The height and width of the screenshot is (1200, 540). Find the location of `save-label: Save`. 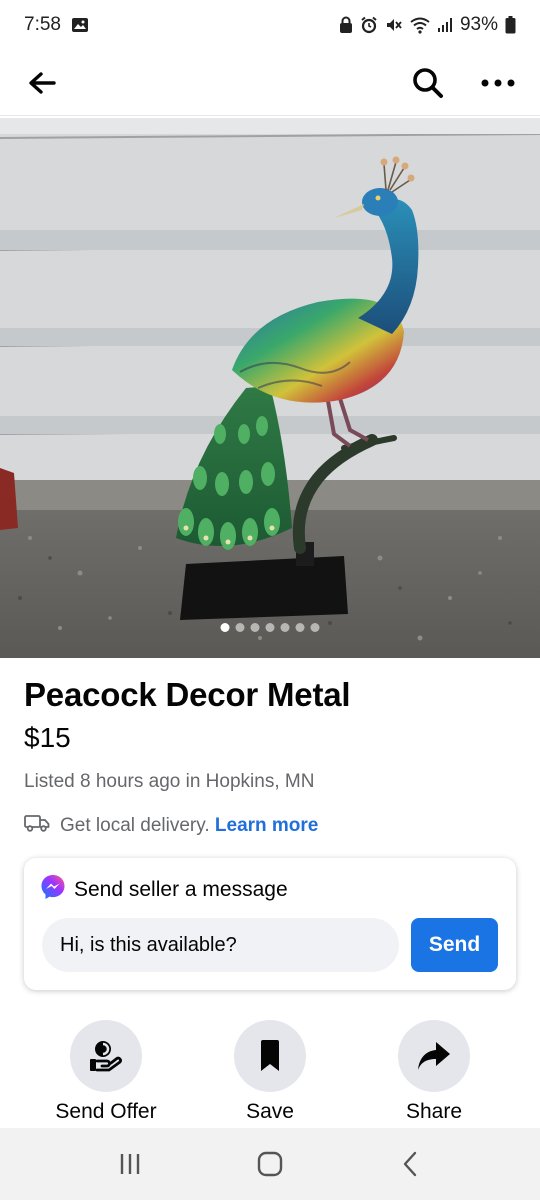

save-label: Save is located at coordinates (270, 1111).